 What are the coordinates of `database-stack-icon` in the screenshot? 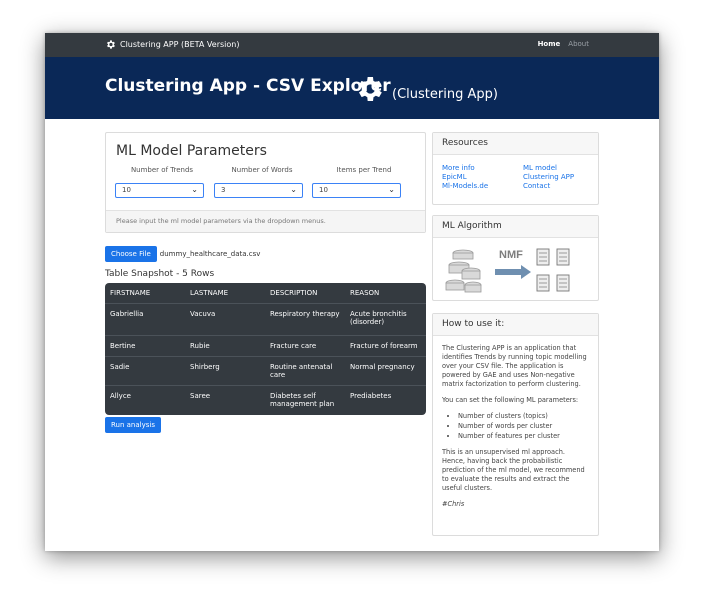 It's located at (463, 271).